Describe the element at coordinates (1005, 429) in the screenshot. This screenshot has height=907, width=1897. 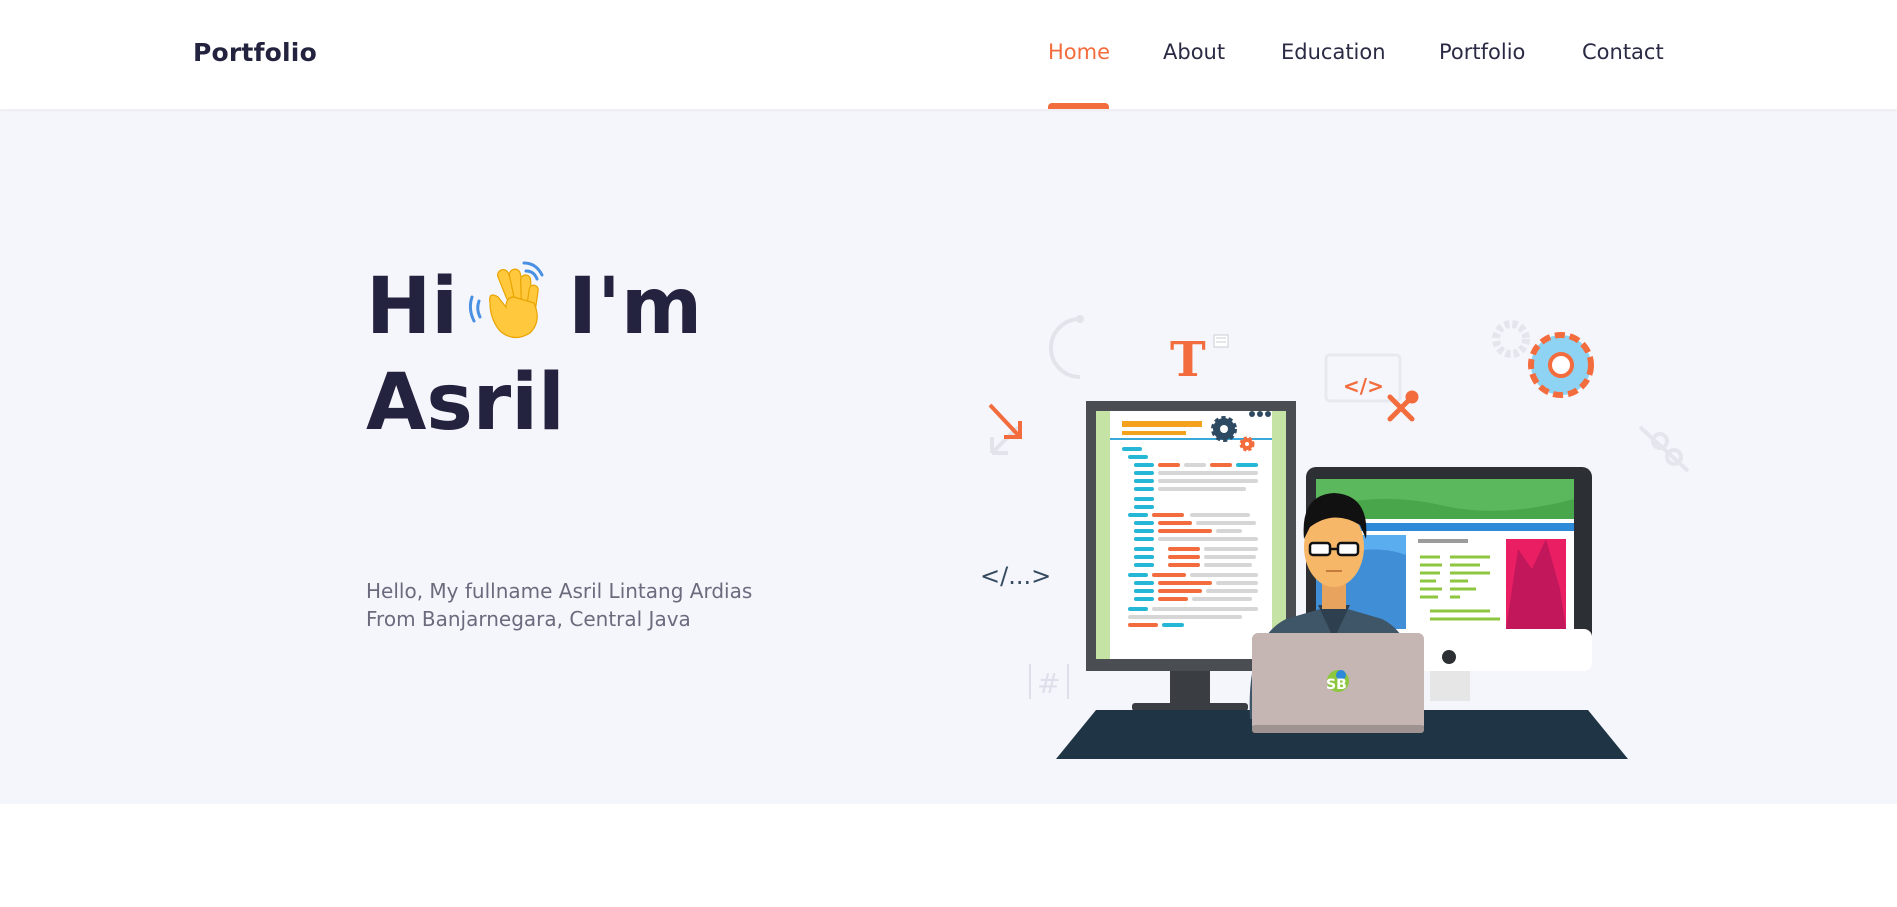
I see `arrow-icon` at that location.